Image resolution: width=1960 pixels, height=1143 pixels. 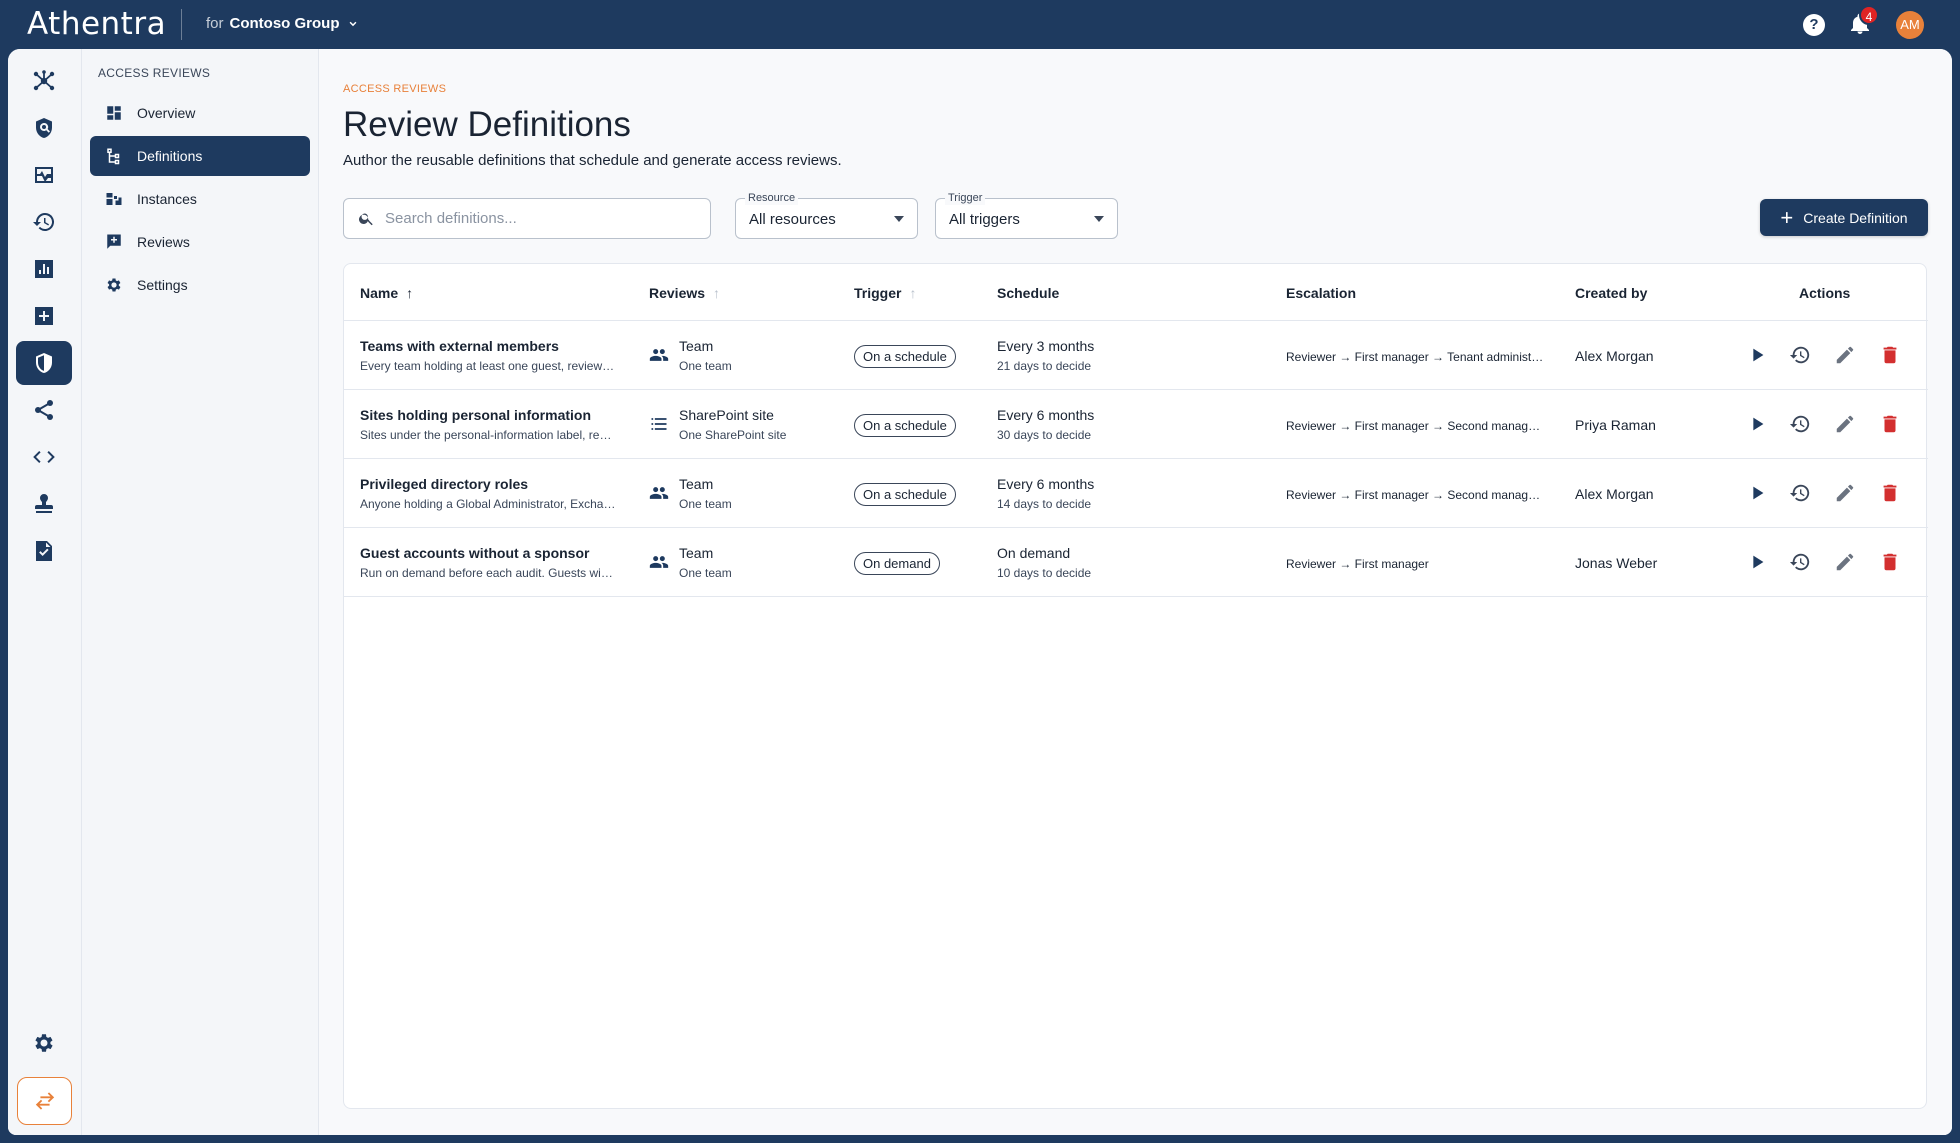 What do you see at coordinates (885, 293) in the screenshot?
I see `column-header-trigger: Trigger ↑` at bounding box center [885, 293].